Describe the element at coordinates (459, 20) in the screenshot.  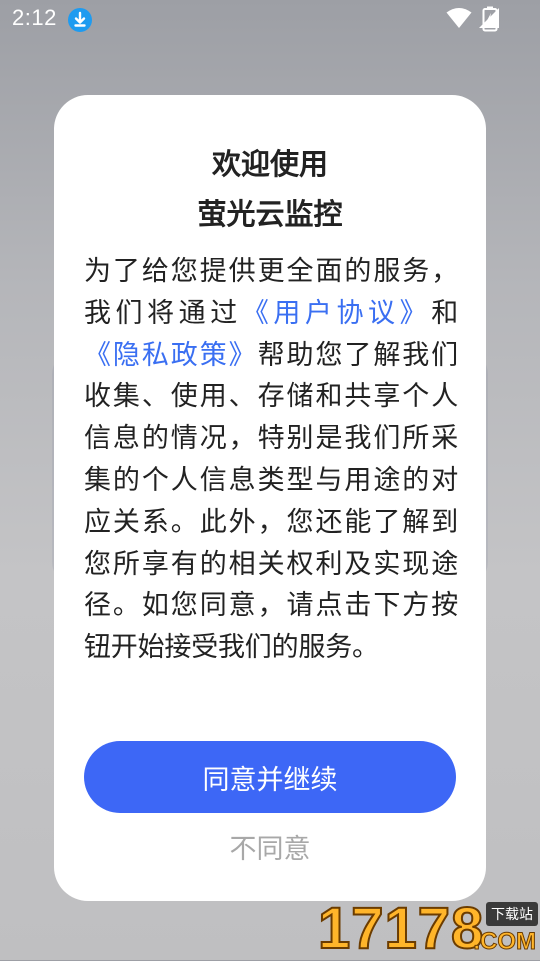
I see `wifi-icon` at that location.